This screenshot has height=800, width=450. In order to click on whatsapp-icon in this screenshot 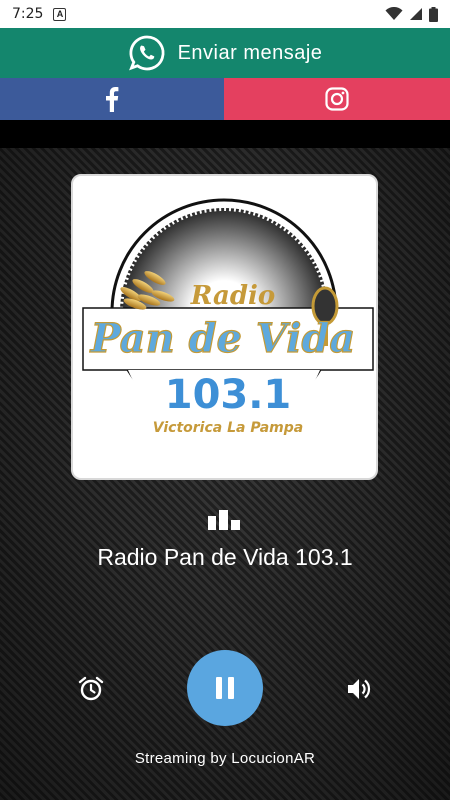, I will do `click(146, 53)`.